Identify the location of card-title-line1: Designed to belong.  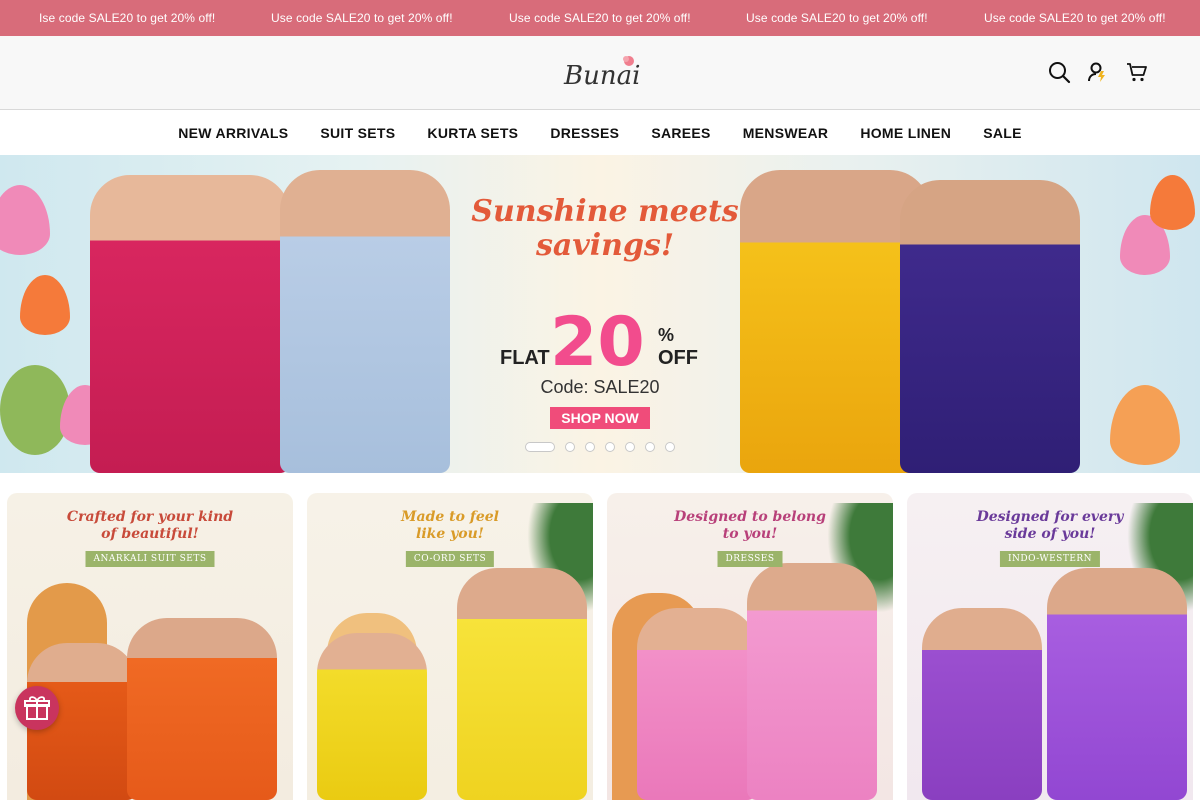
(750, 517).